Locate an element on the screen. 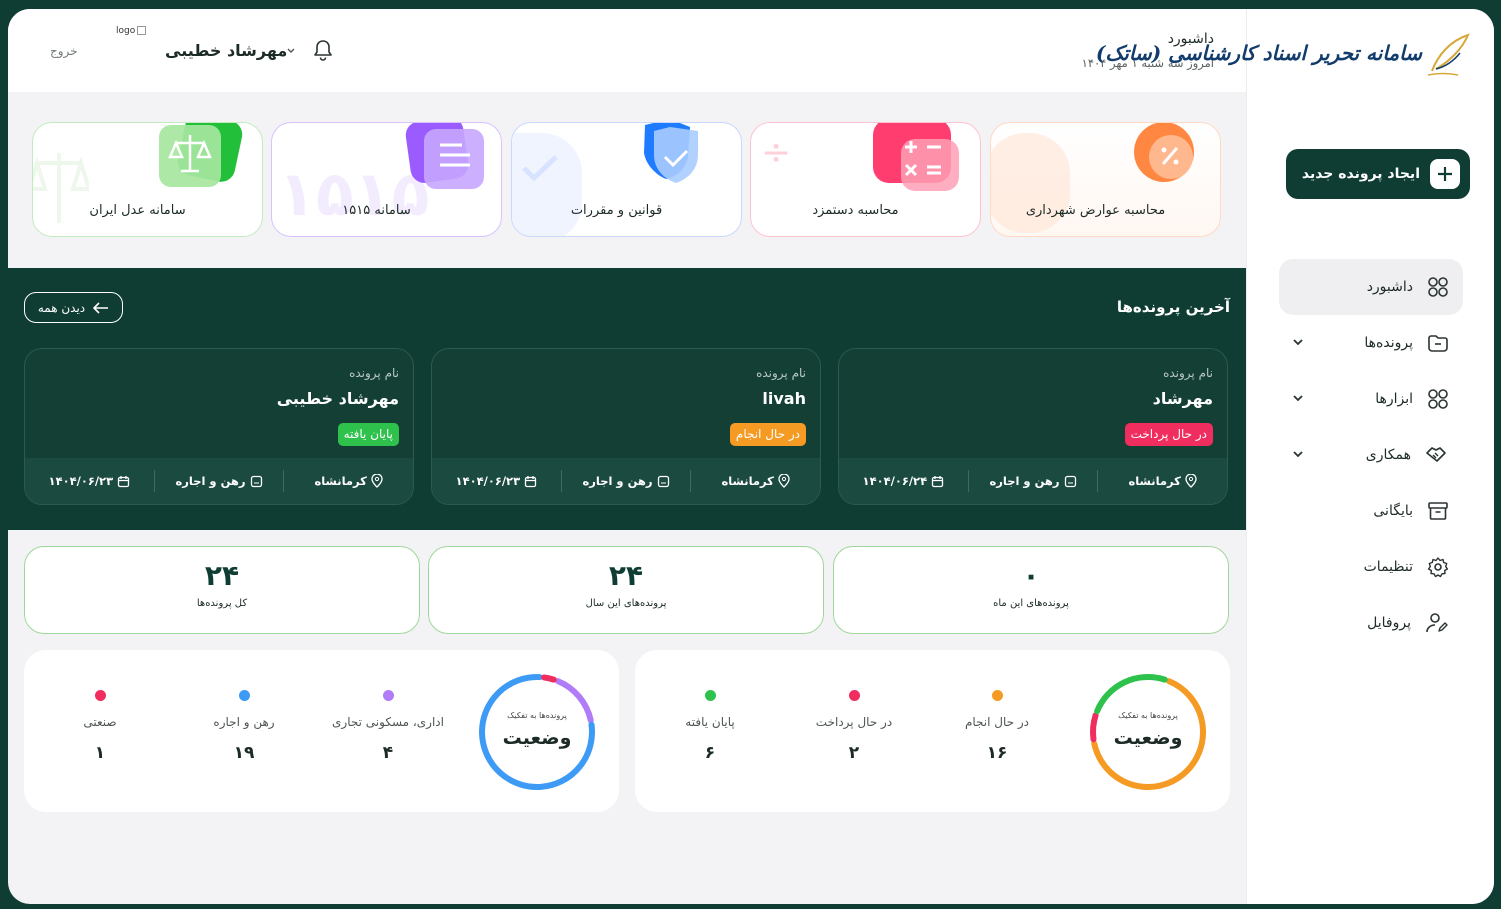 The width and height of the screenshot is (1501, 909). sidebar-item-label: تنظیمات is located at coordinates (1388, 567).